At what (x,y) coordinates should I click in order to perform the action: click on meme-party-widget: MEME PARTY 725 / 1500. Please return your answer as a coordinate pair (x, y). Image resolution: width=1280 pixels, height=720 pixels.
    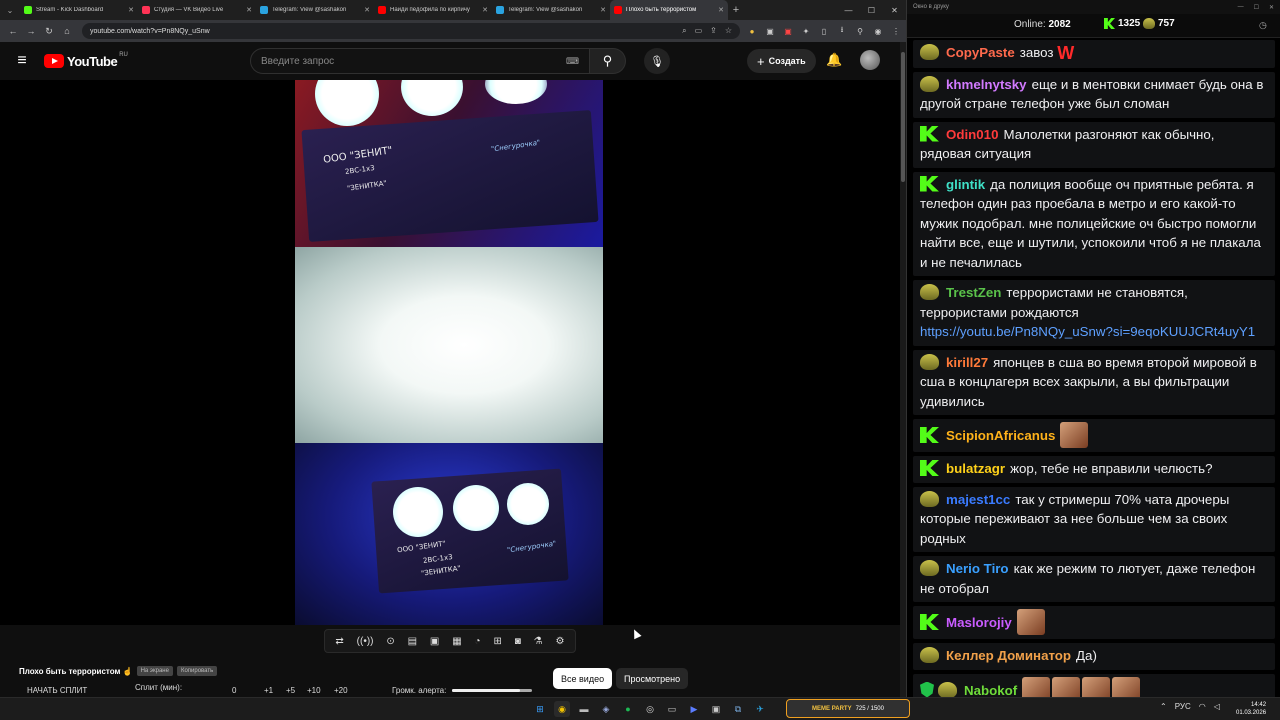
    Looking at the image, I should click on (848, 708).